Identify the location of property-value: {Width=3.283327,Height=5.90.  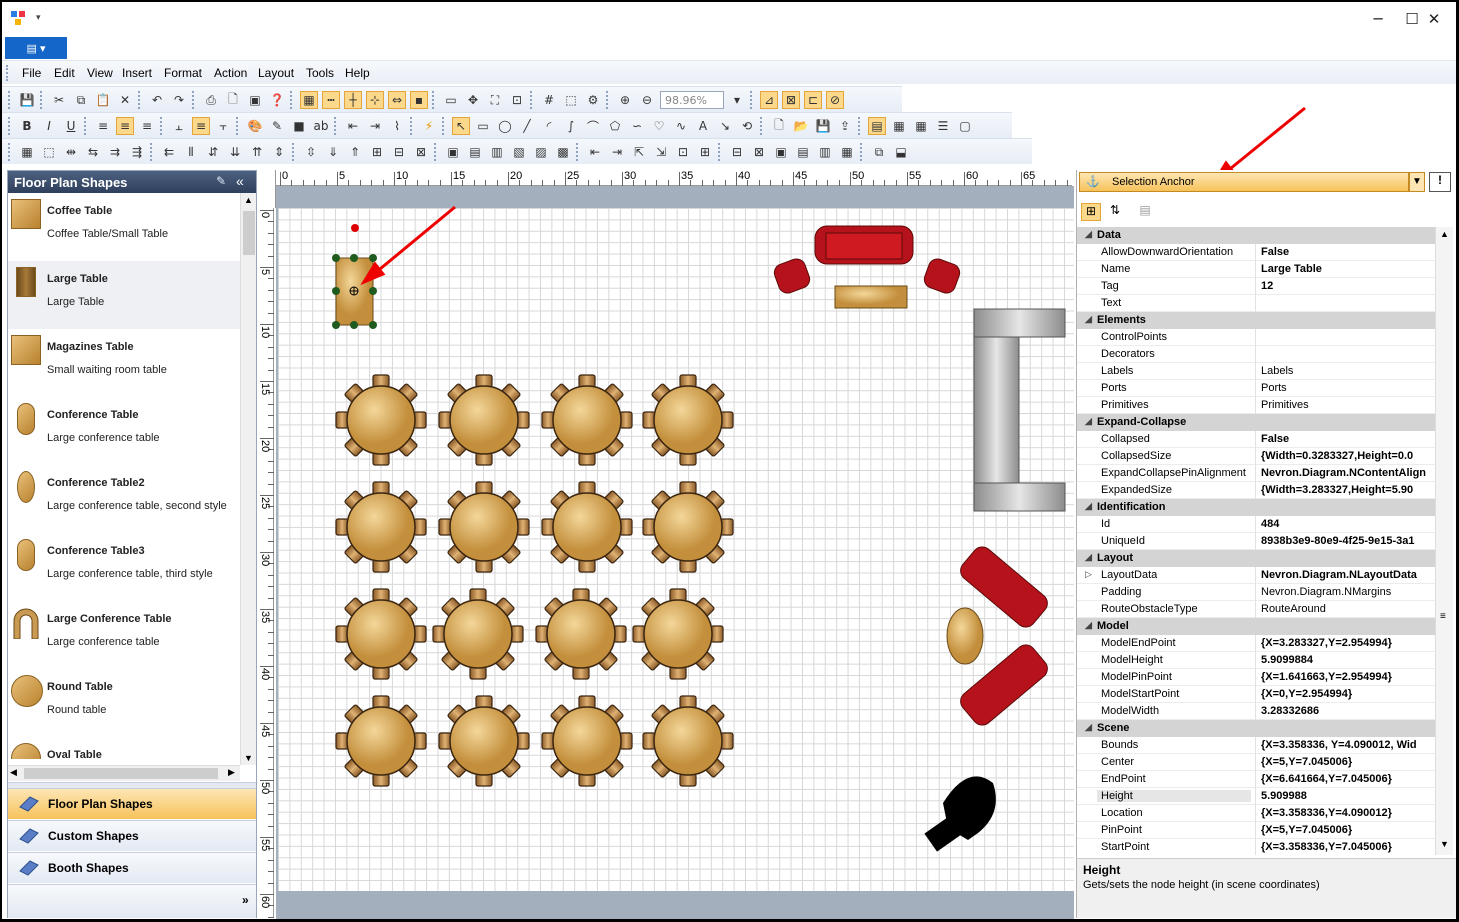
(1348, 490).